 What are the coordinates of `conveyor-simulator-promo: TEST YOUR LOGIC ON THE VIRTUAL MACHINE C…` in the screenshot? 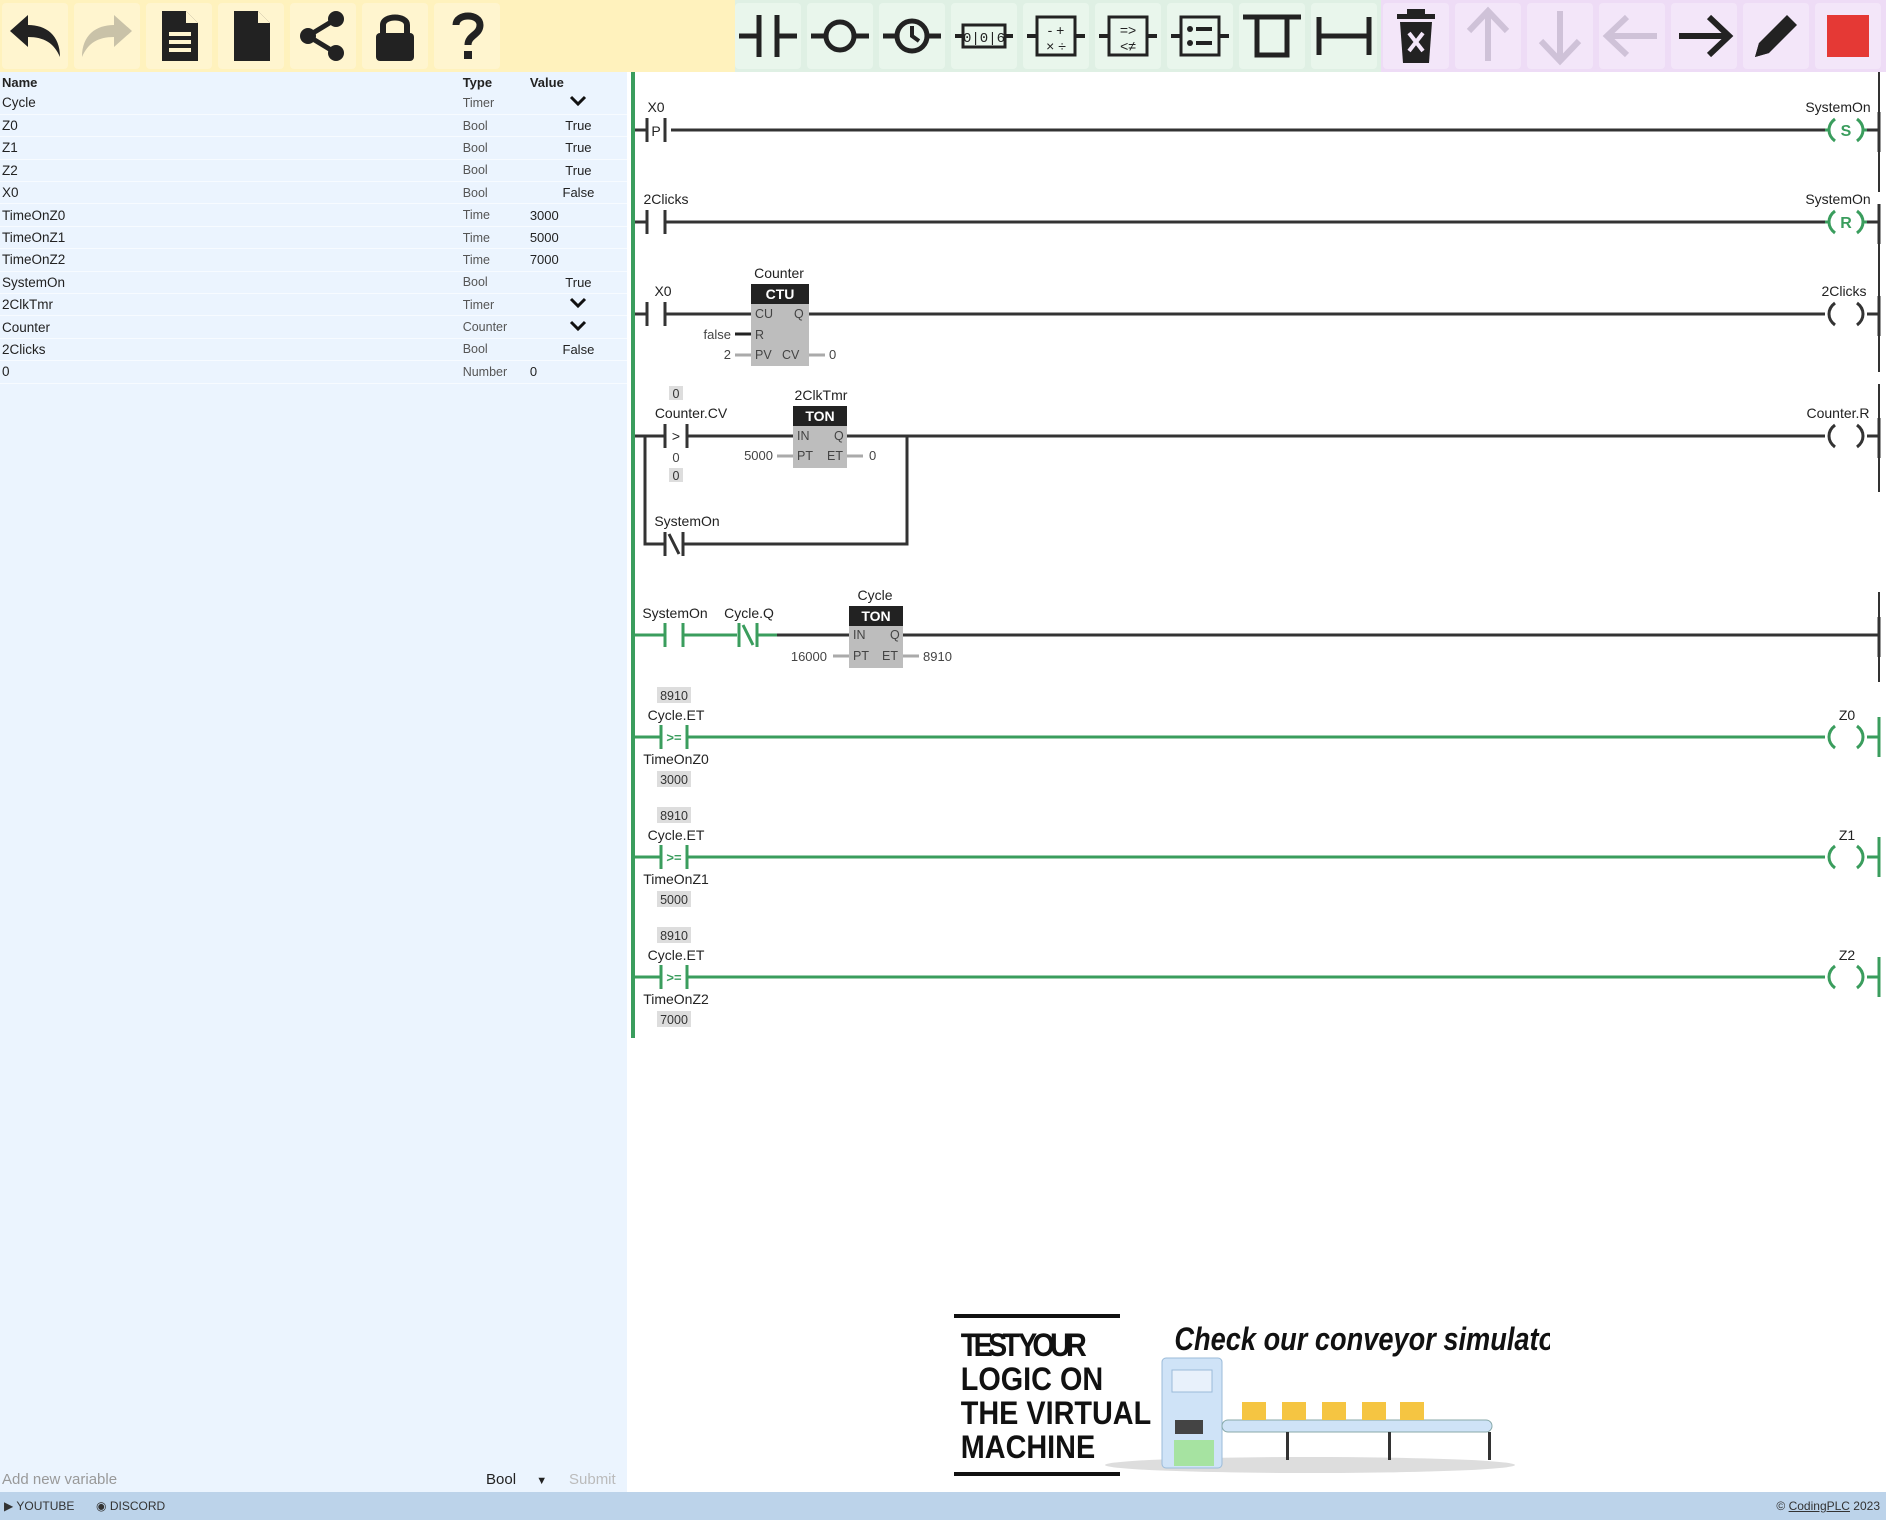 It's located at (1262, 1397).